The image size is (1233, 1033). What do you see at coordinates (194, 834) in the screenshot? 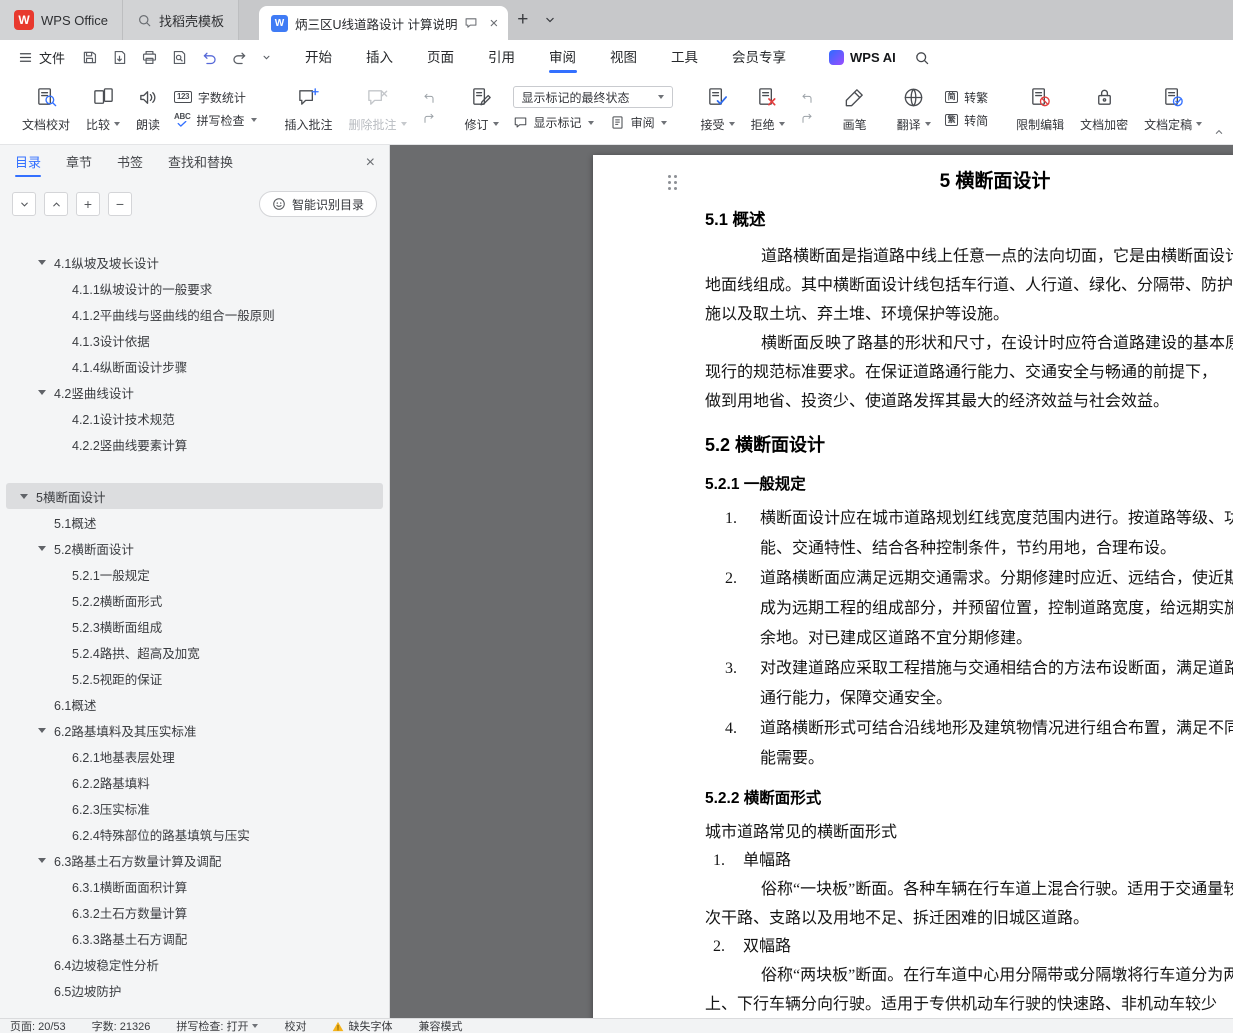
I see `toc-item: 6.2.4特殊部位的路基填筑与压实` at bounding box center [194, 834].